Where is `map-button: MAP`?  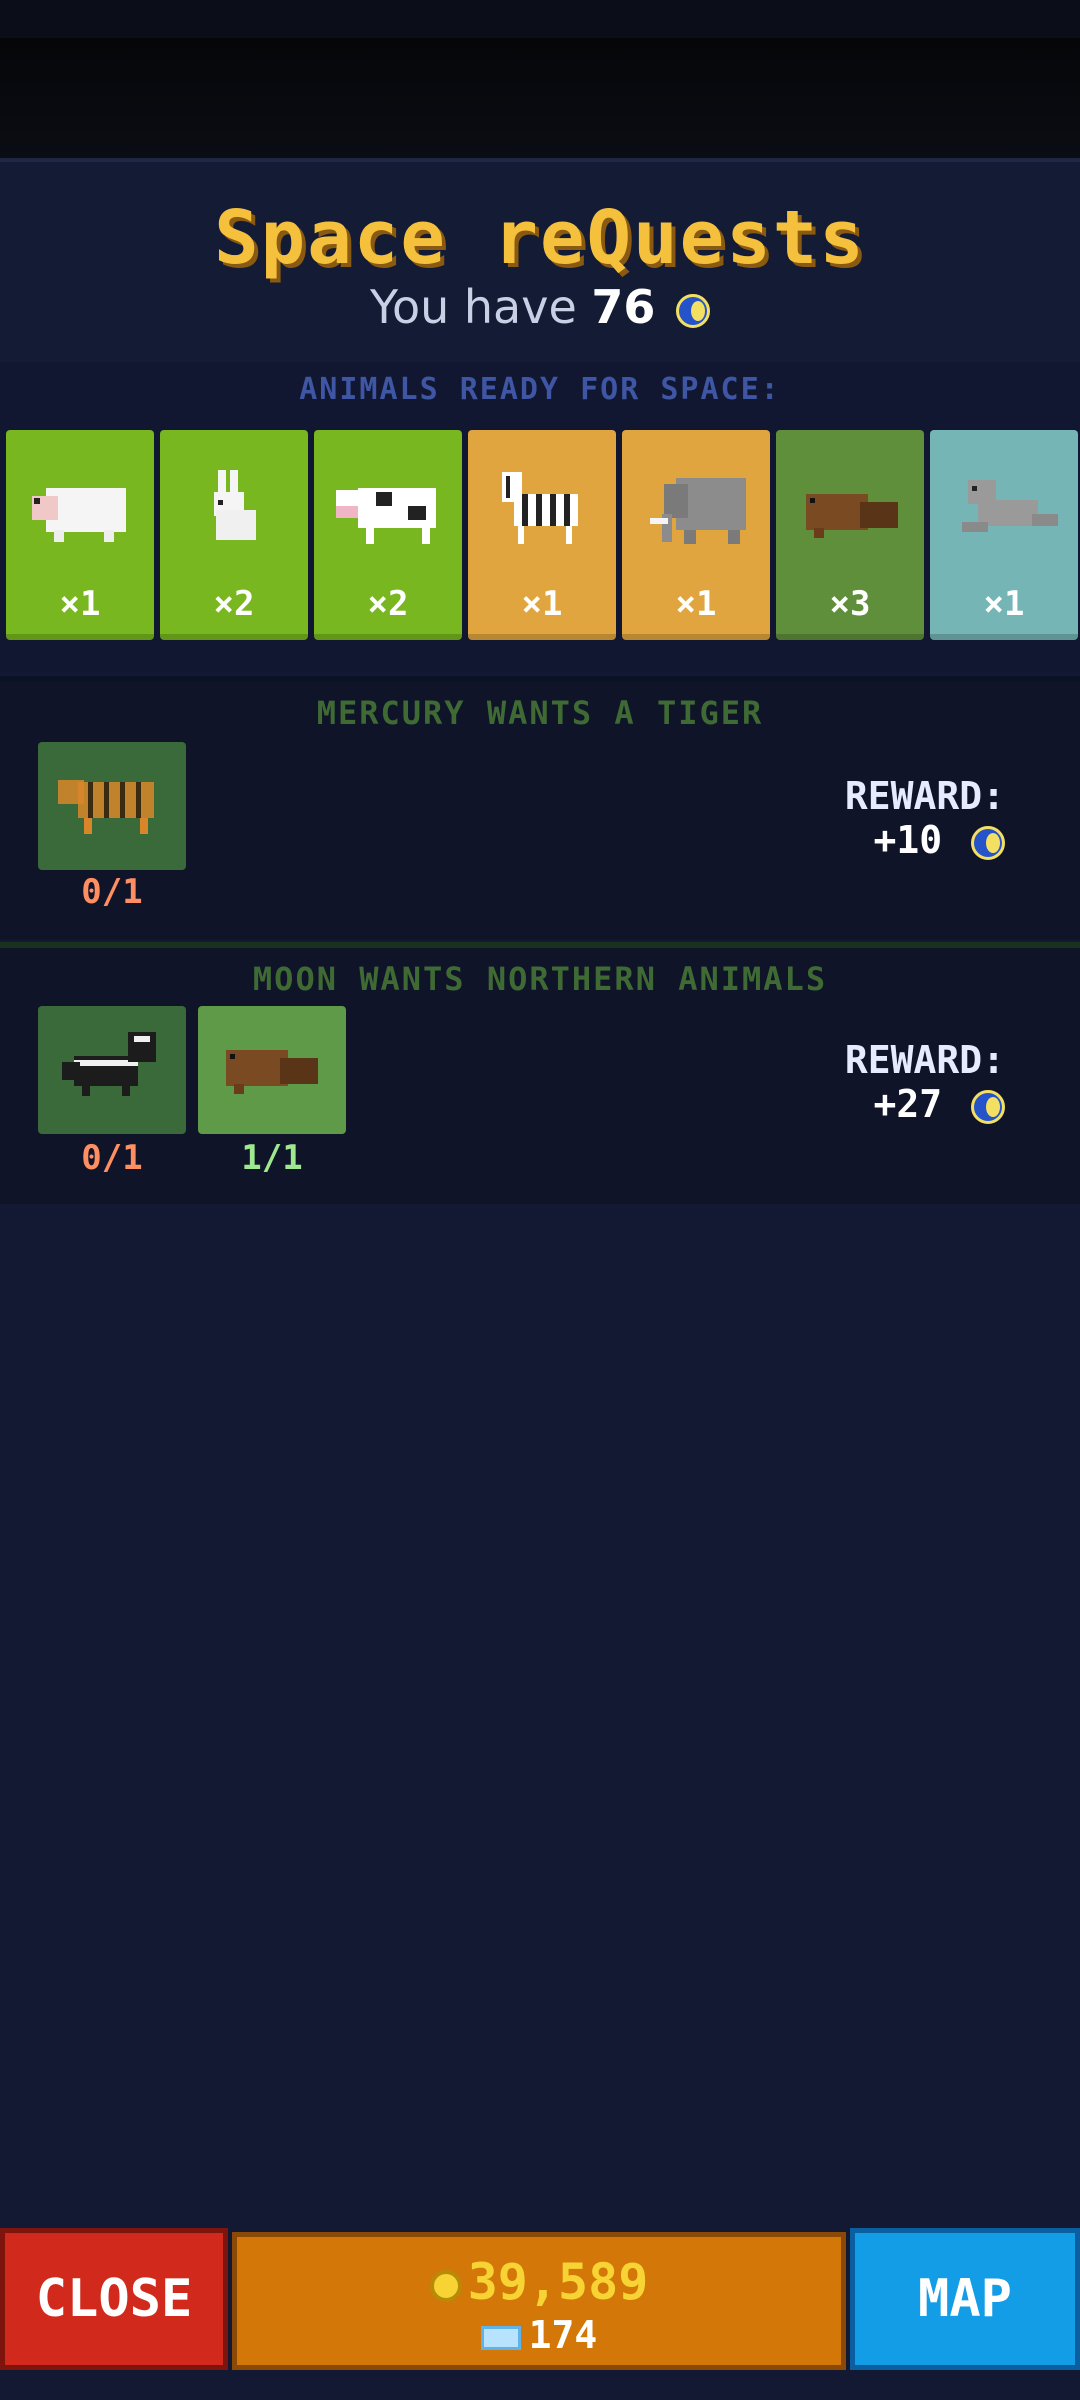
map-button: MAP is located at coordinates (965, 2299).